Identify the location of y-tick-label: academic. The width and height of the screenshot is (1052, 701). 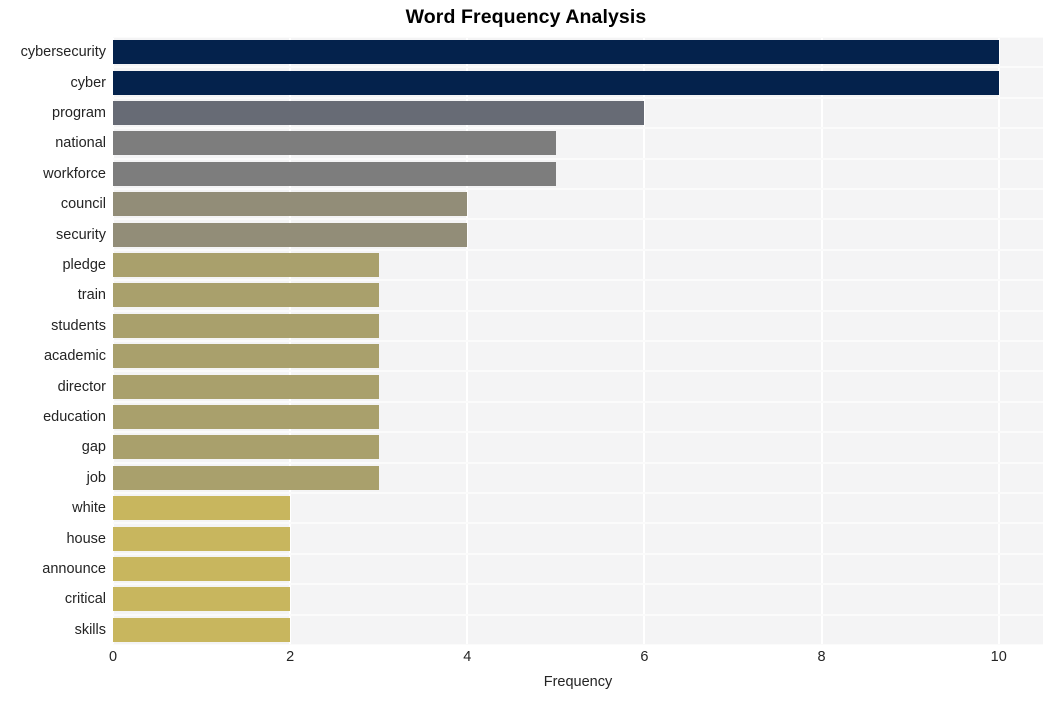
(74, 356).